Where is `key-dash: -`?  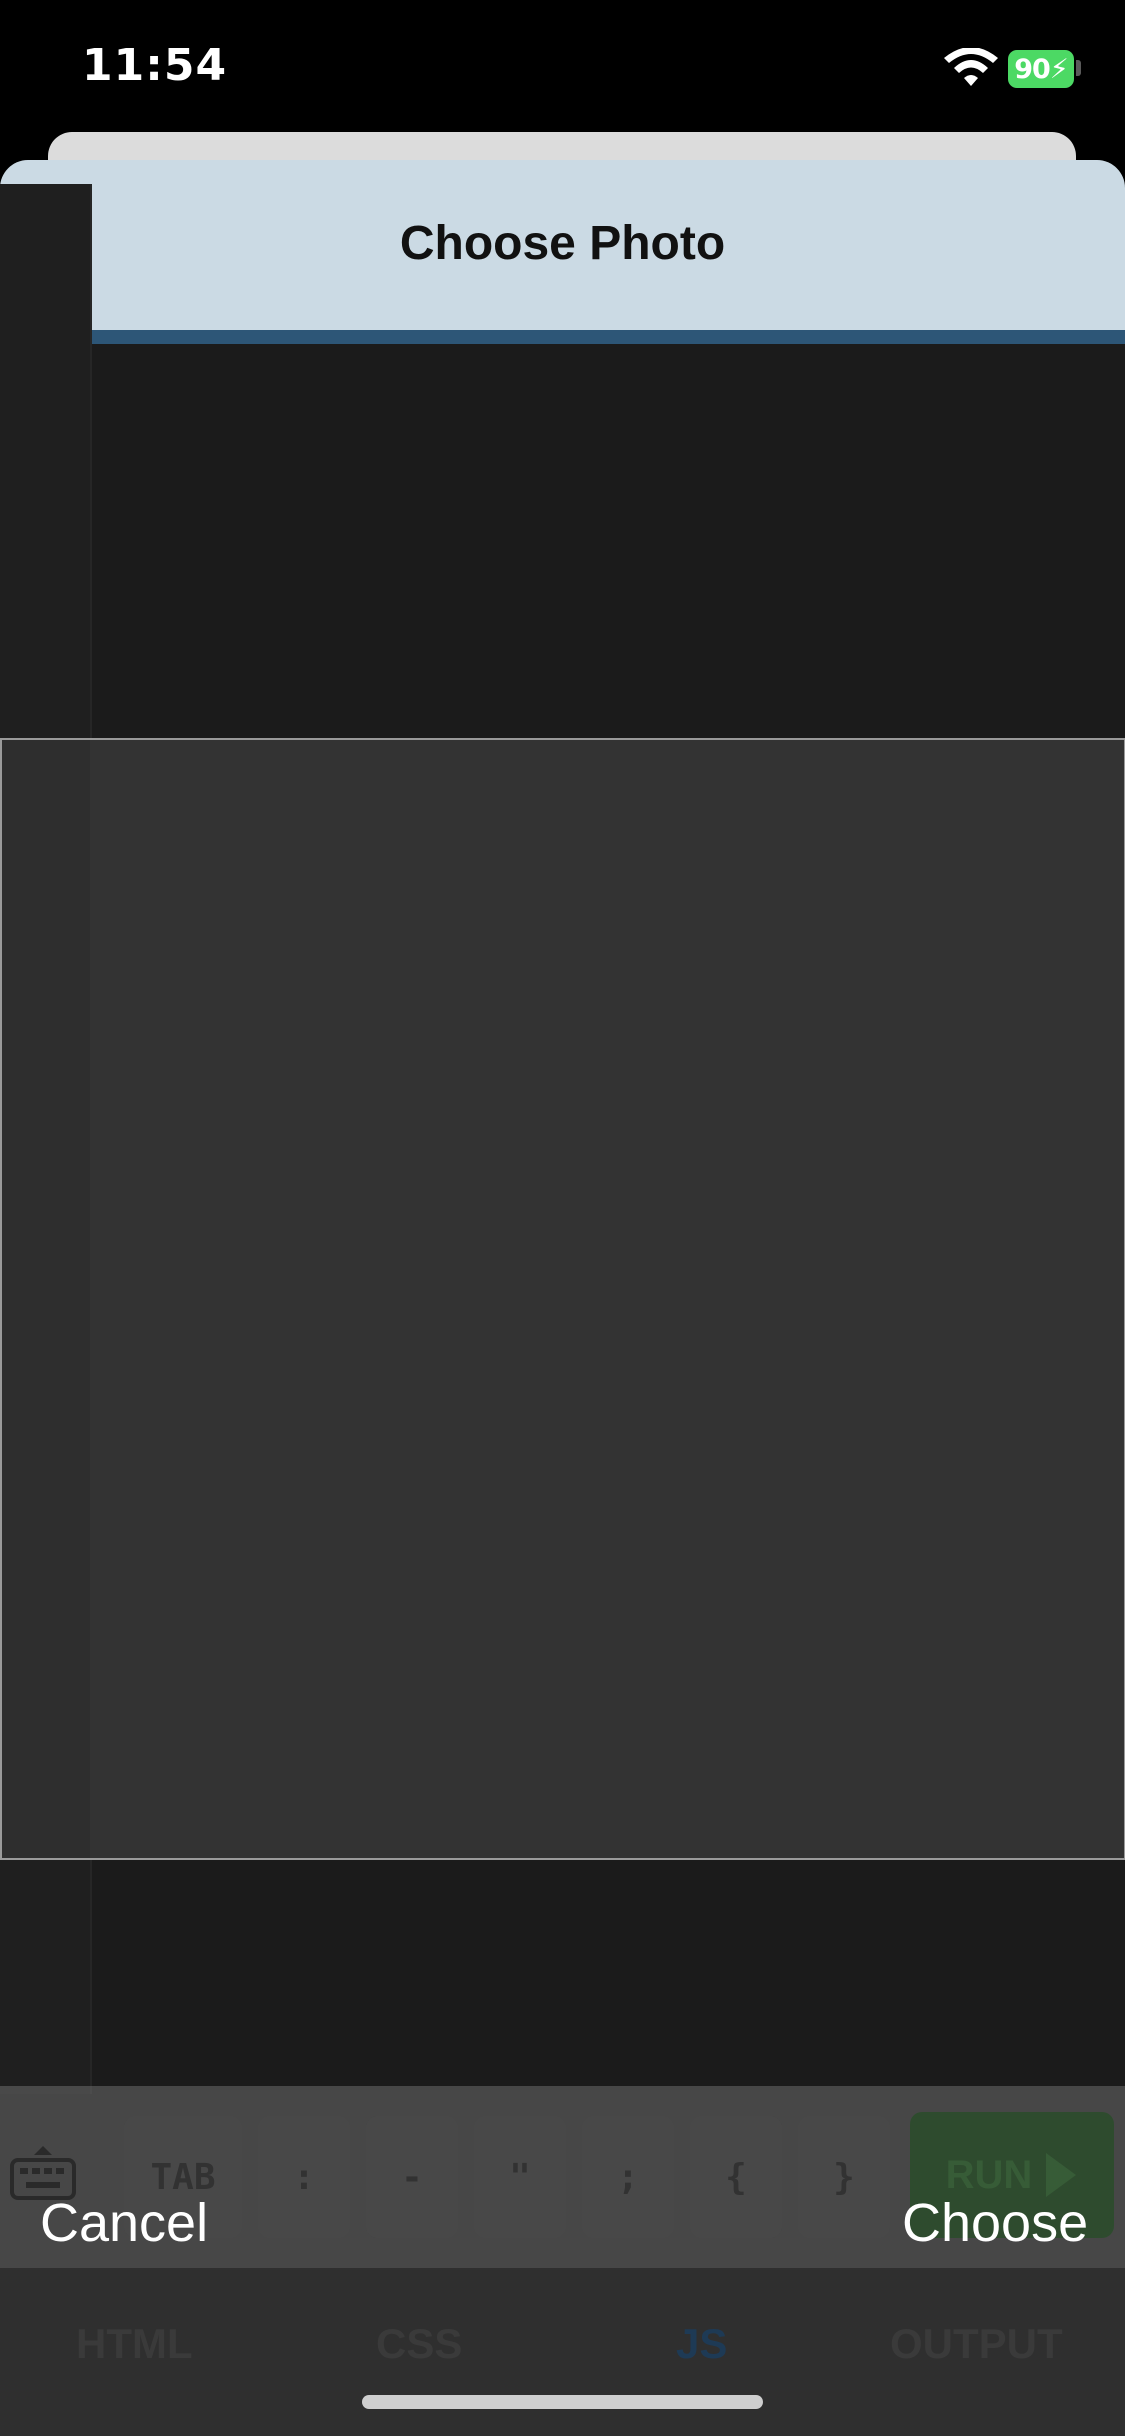
key-dash: - is located at coordinates (412, 2177).